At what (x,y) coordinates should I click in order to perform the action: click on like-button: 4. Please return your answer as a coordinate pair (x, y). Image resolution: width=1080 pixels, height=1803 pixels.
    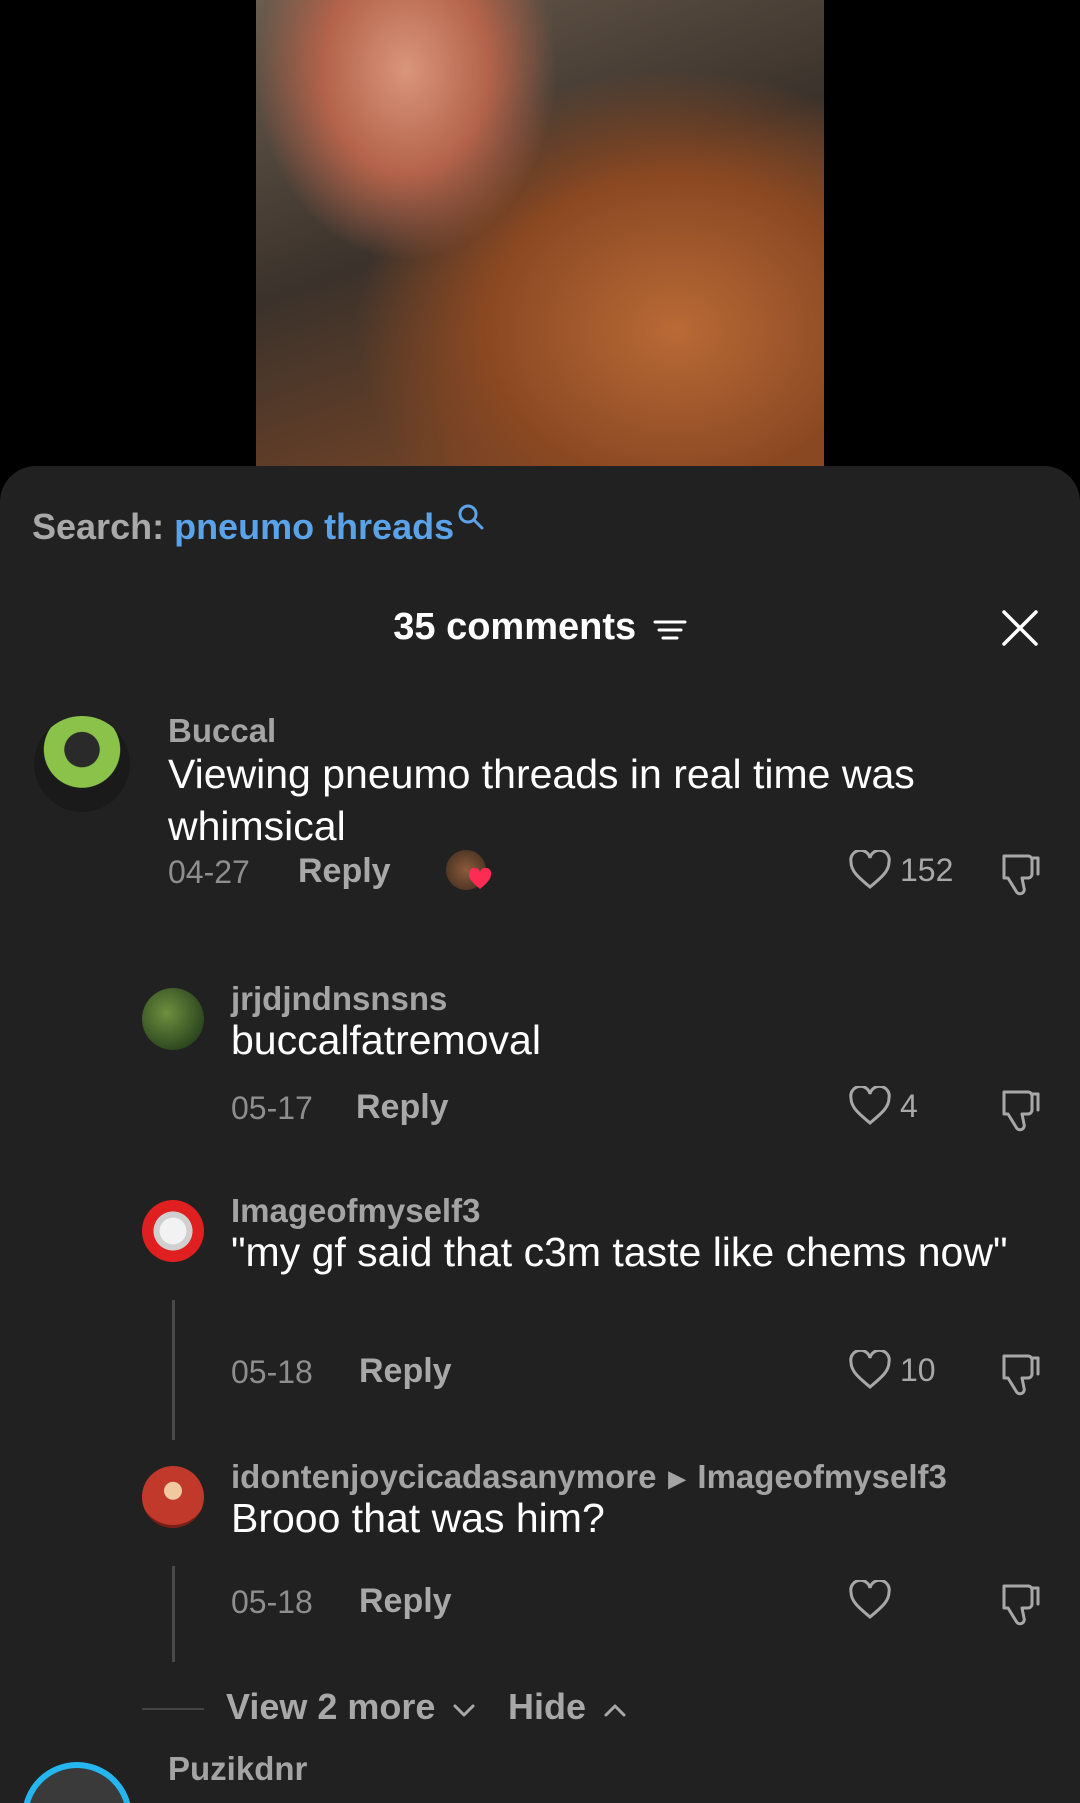
    Looking at the image, I should click on (883, 1106).